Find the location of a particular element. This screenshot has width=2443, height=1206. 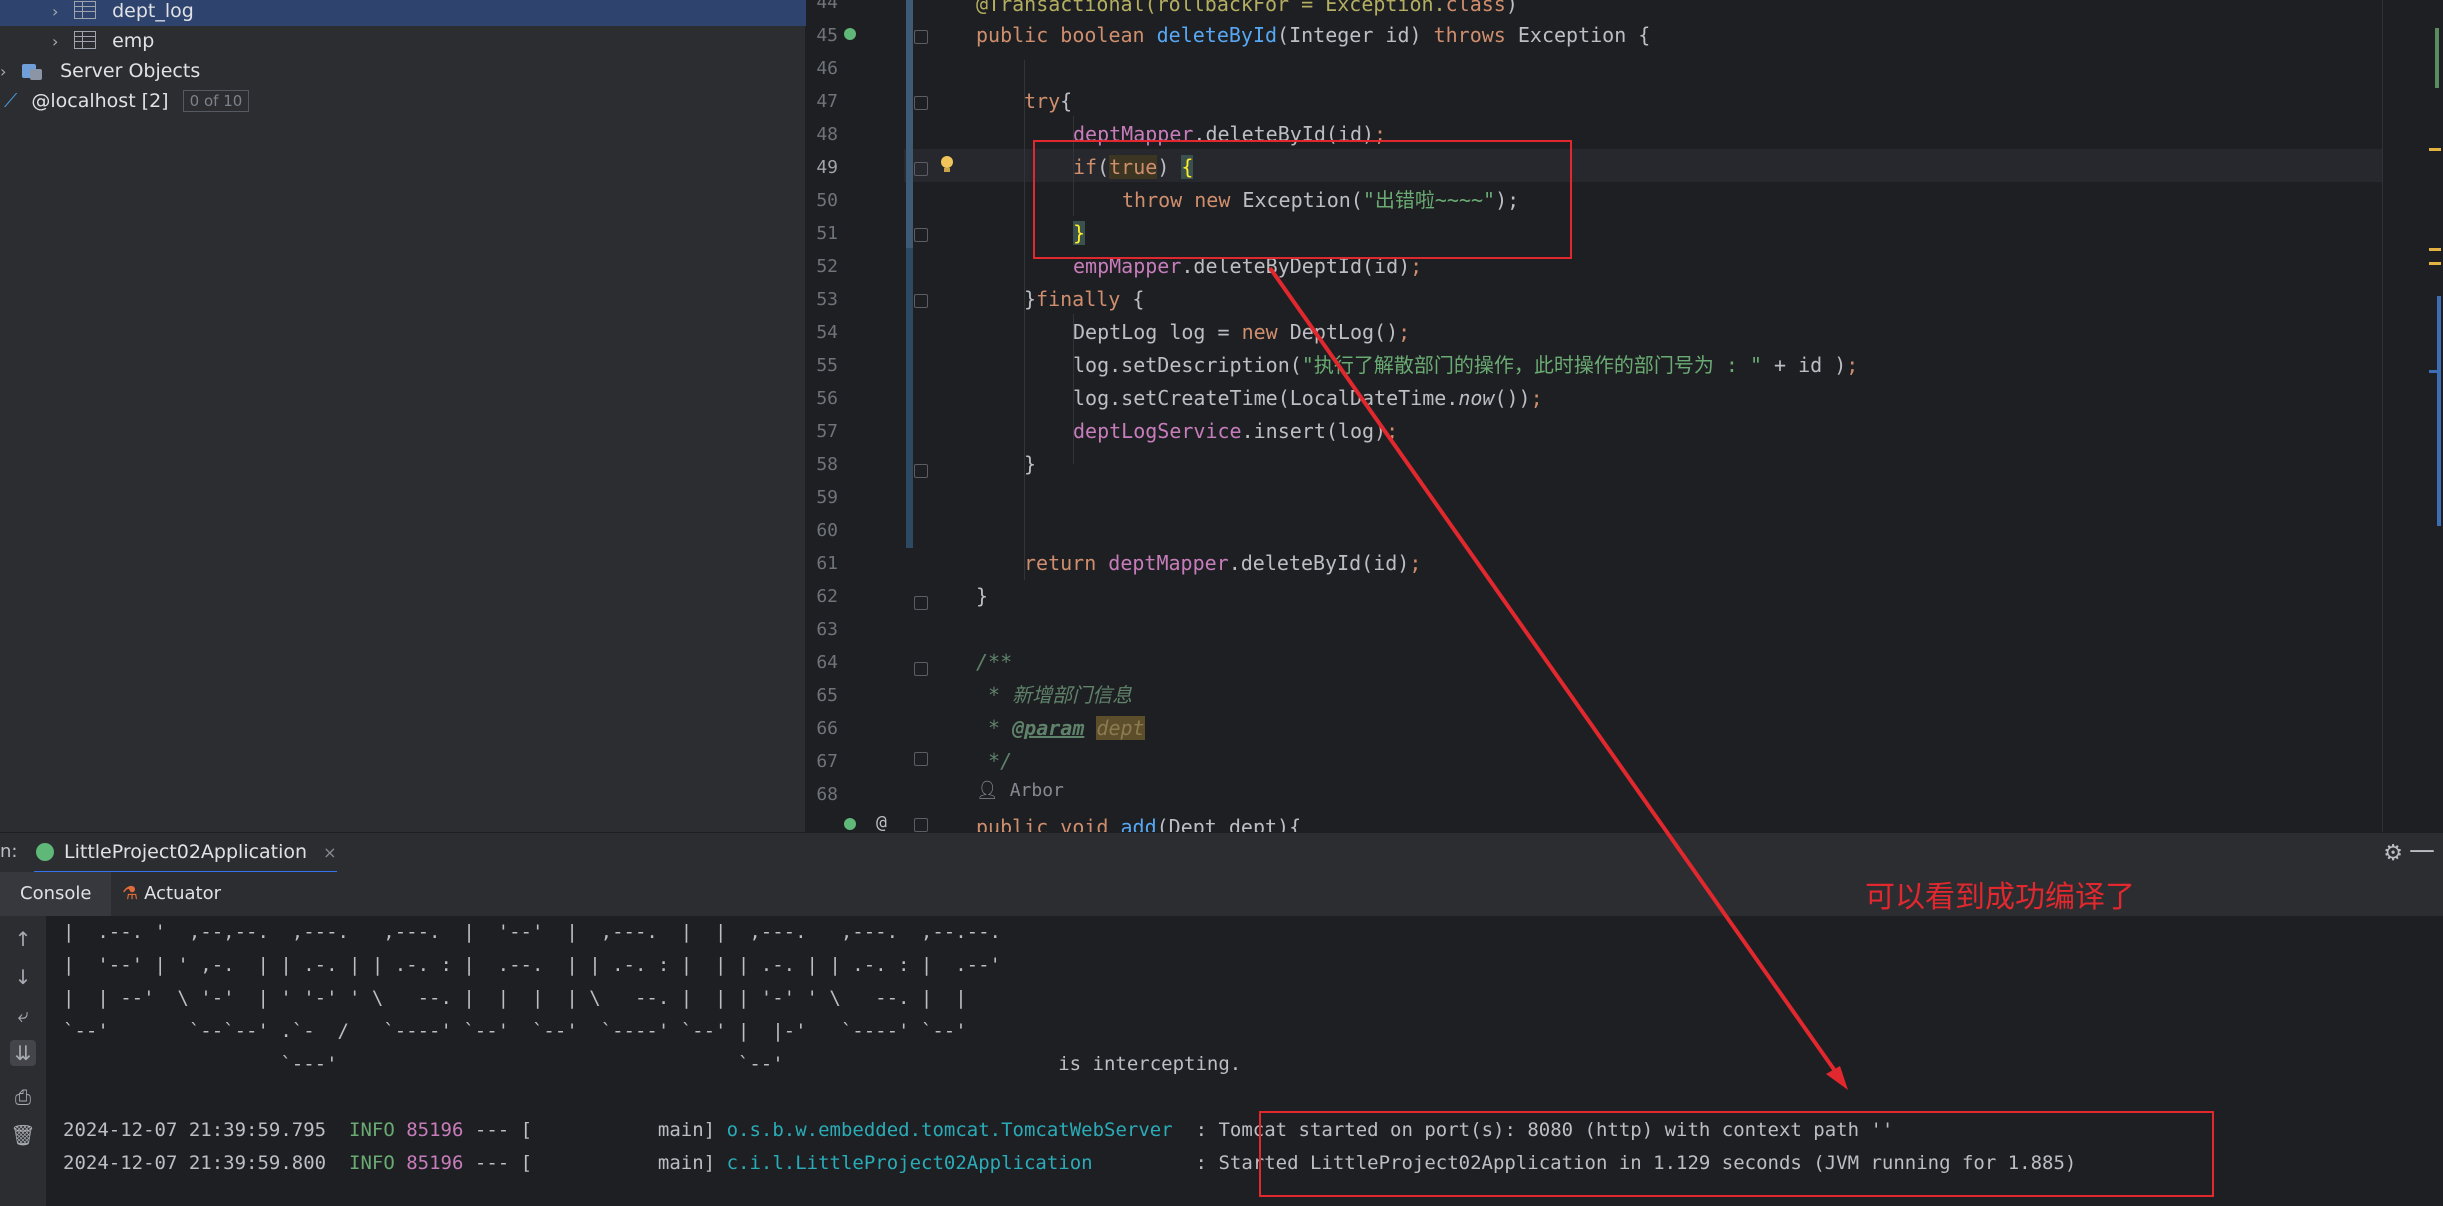

code-text: Exception { is located at coordinates (1584, 35).